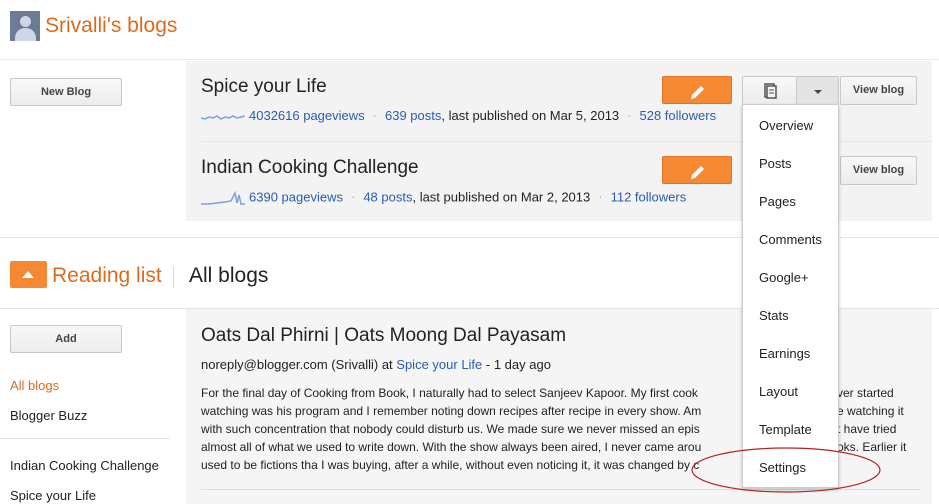  I want to click on view-blog-button-icc: View blog, so click(878, 170).